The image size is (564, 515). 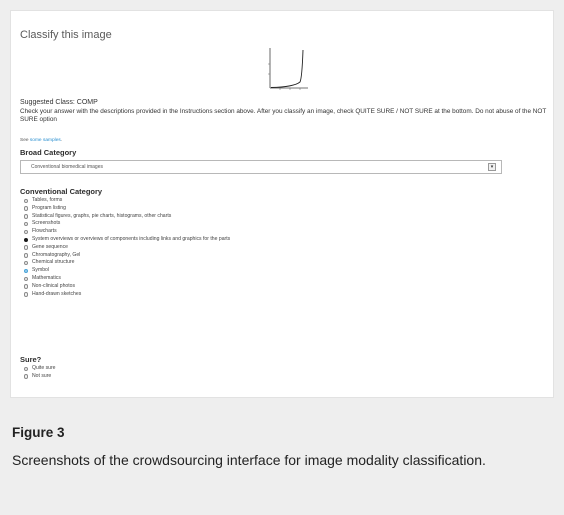 What do you see at coordinates (53, 262) in the screenshot?
I see `radio-label: Chemical structure` at bounding box center [53, 262].